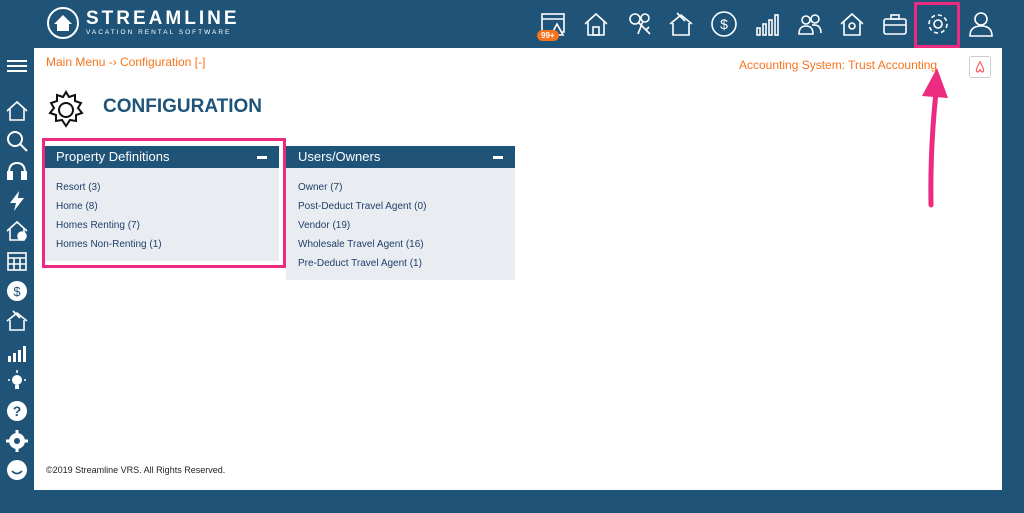 The width and height of the screenshot is (1024, 513). Describe the element at coordinates (183, 106) in the screenshot. I see `page-title: CONFIGURATION` at that location.